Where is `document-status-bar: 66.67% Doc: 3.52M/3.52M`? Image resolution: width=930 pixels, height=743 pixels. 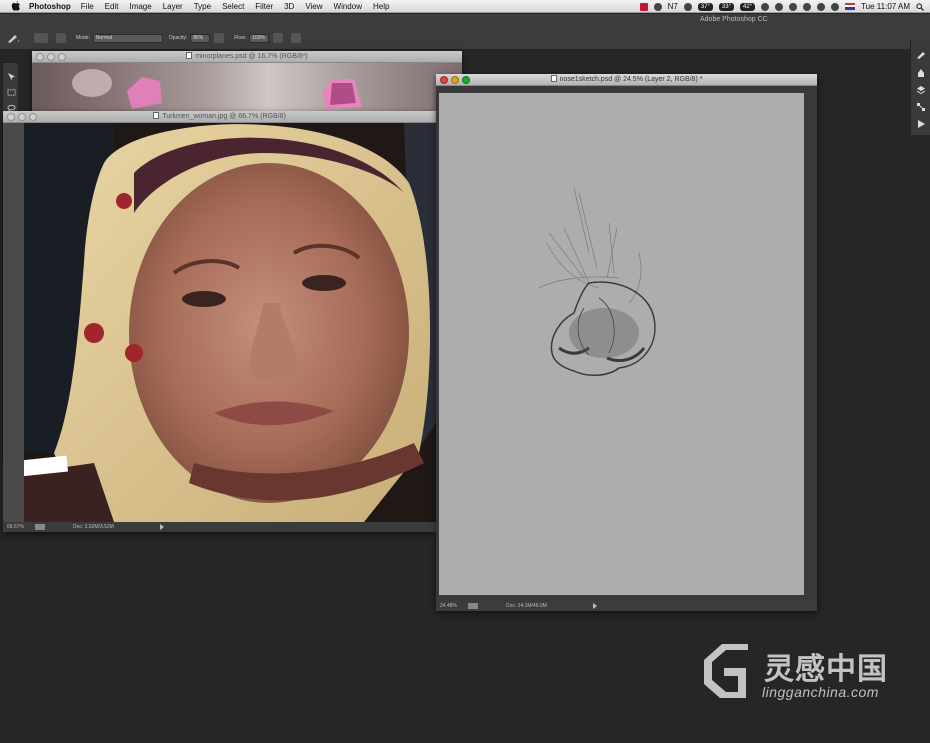 document-status-bar: 66.67% Doc: 3.52M/3.52M is located at coordinates (219, 527).